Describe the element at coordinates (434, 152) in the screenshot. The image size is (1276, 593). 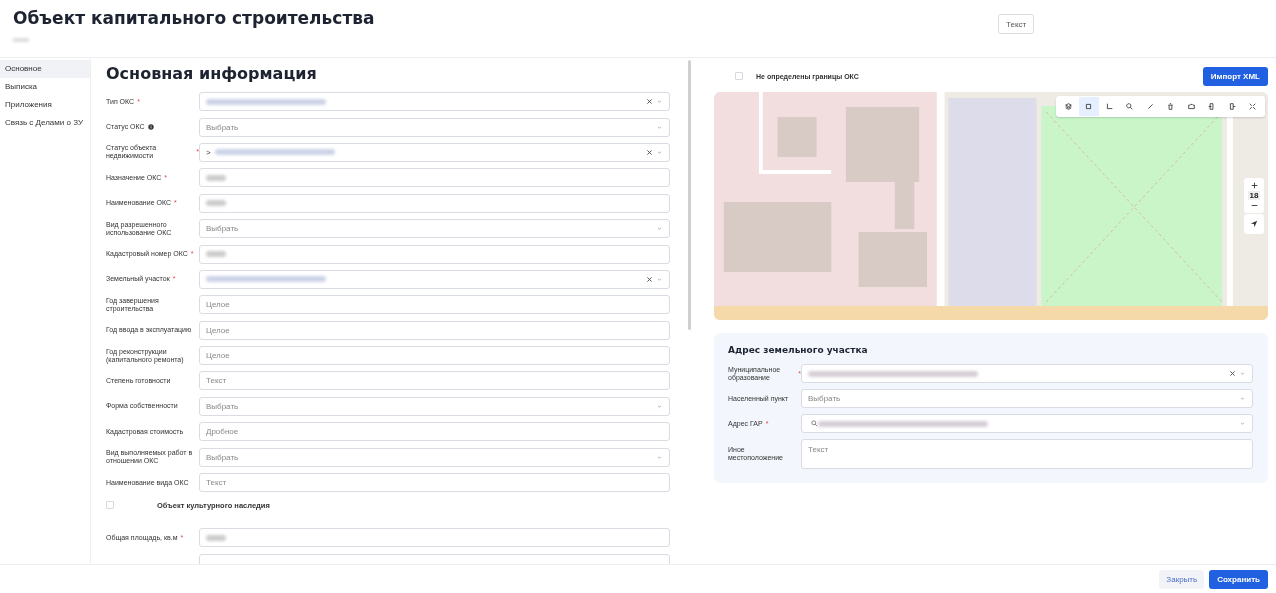
I see `select-field: >` at that location.